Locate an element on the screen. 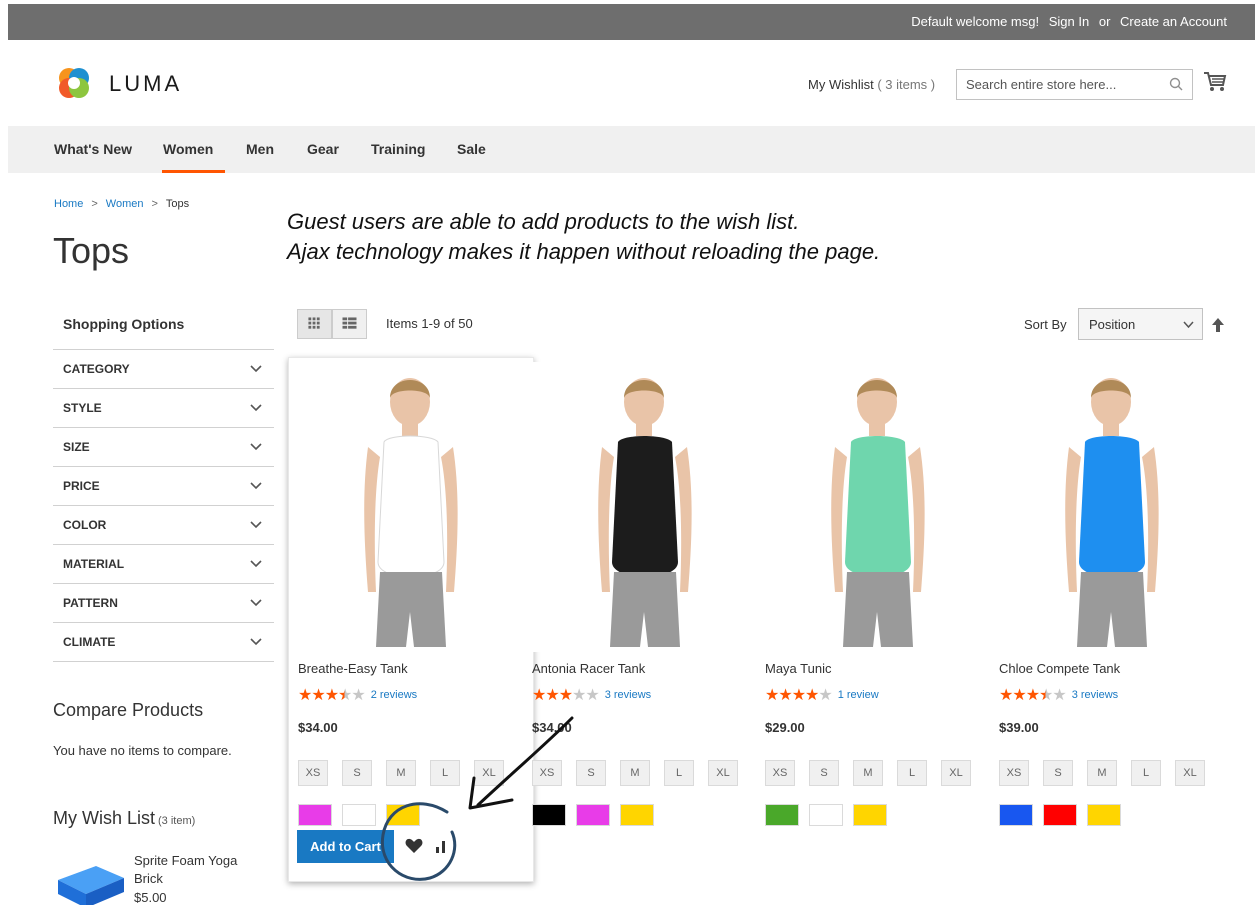  filter-color: COLOR is located at coordinates (163, 525).